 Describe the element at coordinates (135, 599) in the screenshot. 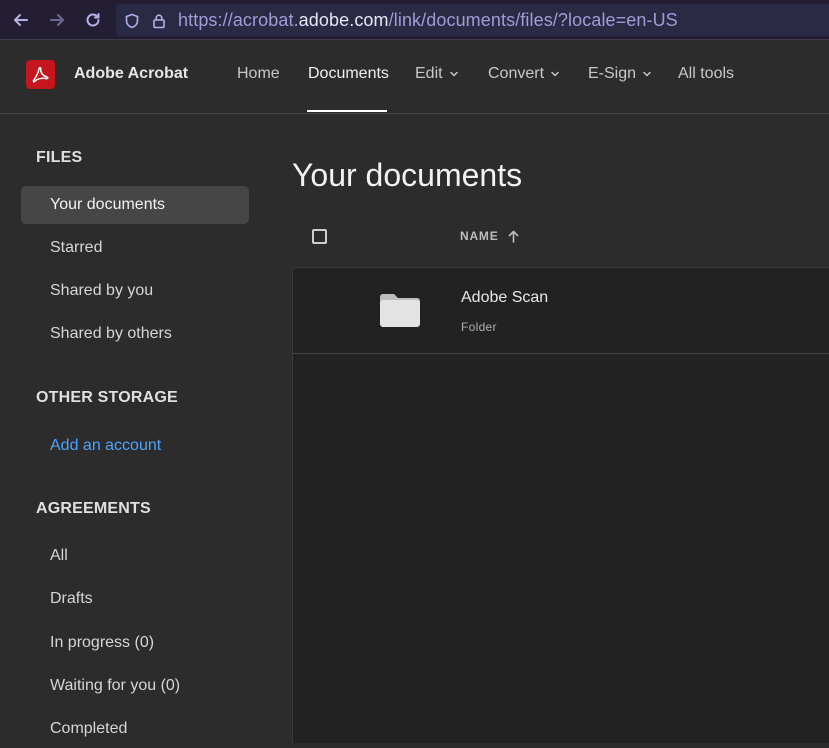

I see `sidebar-item-drafts: Drafts` at that location.